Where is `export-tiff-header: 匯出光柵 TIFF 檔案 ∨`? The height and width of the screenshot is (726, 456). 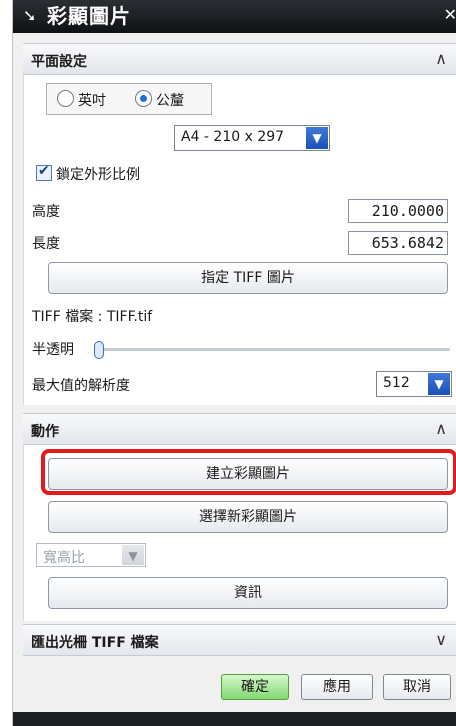
export-tiff-header: 匯出光柵 TIFF 檔案 ∨ is located at coordinates (239, 640).